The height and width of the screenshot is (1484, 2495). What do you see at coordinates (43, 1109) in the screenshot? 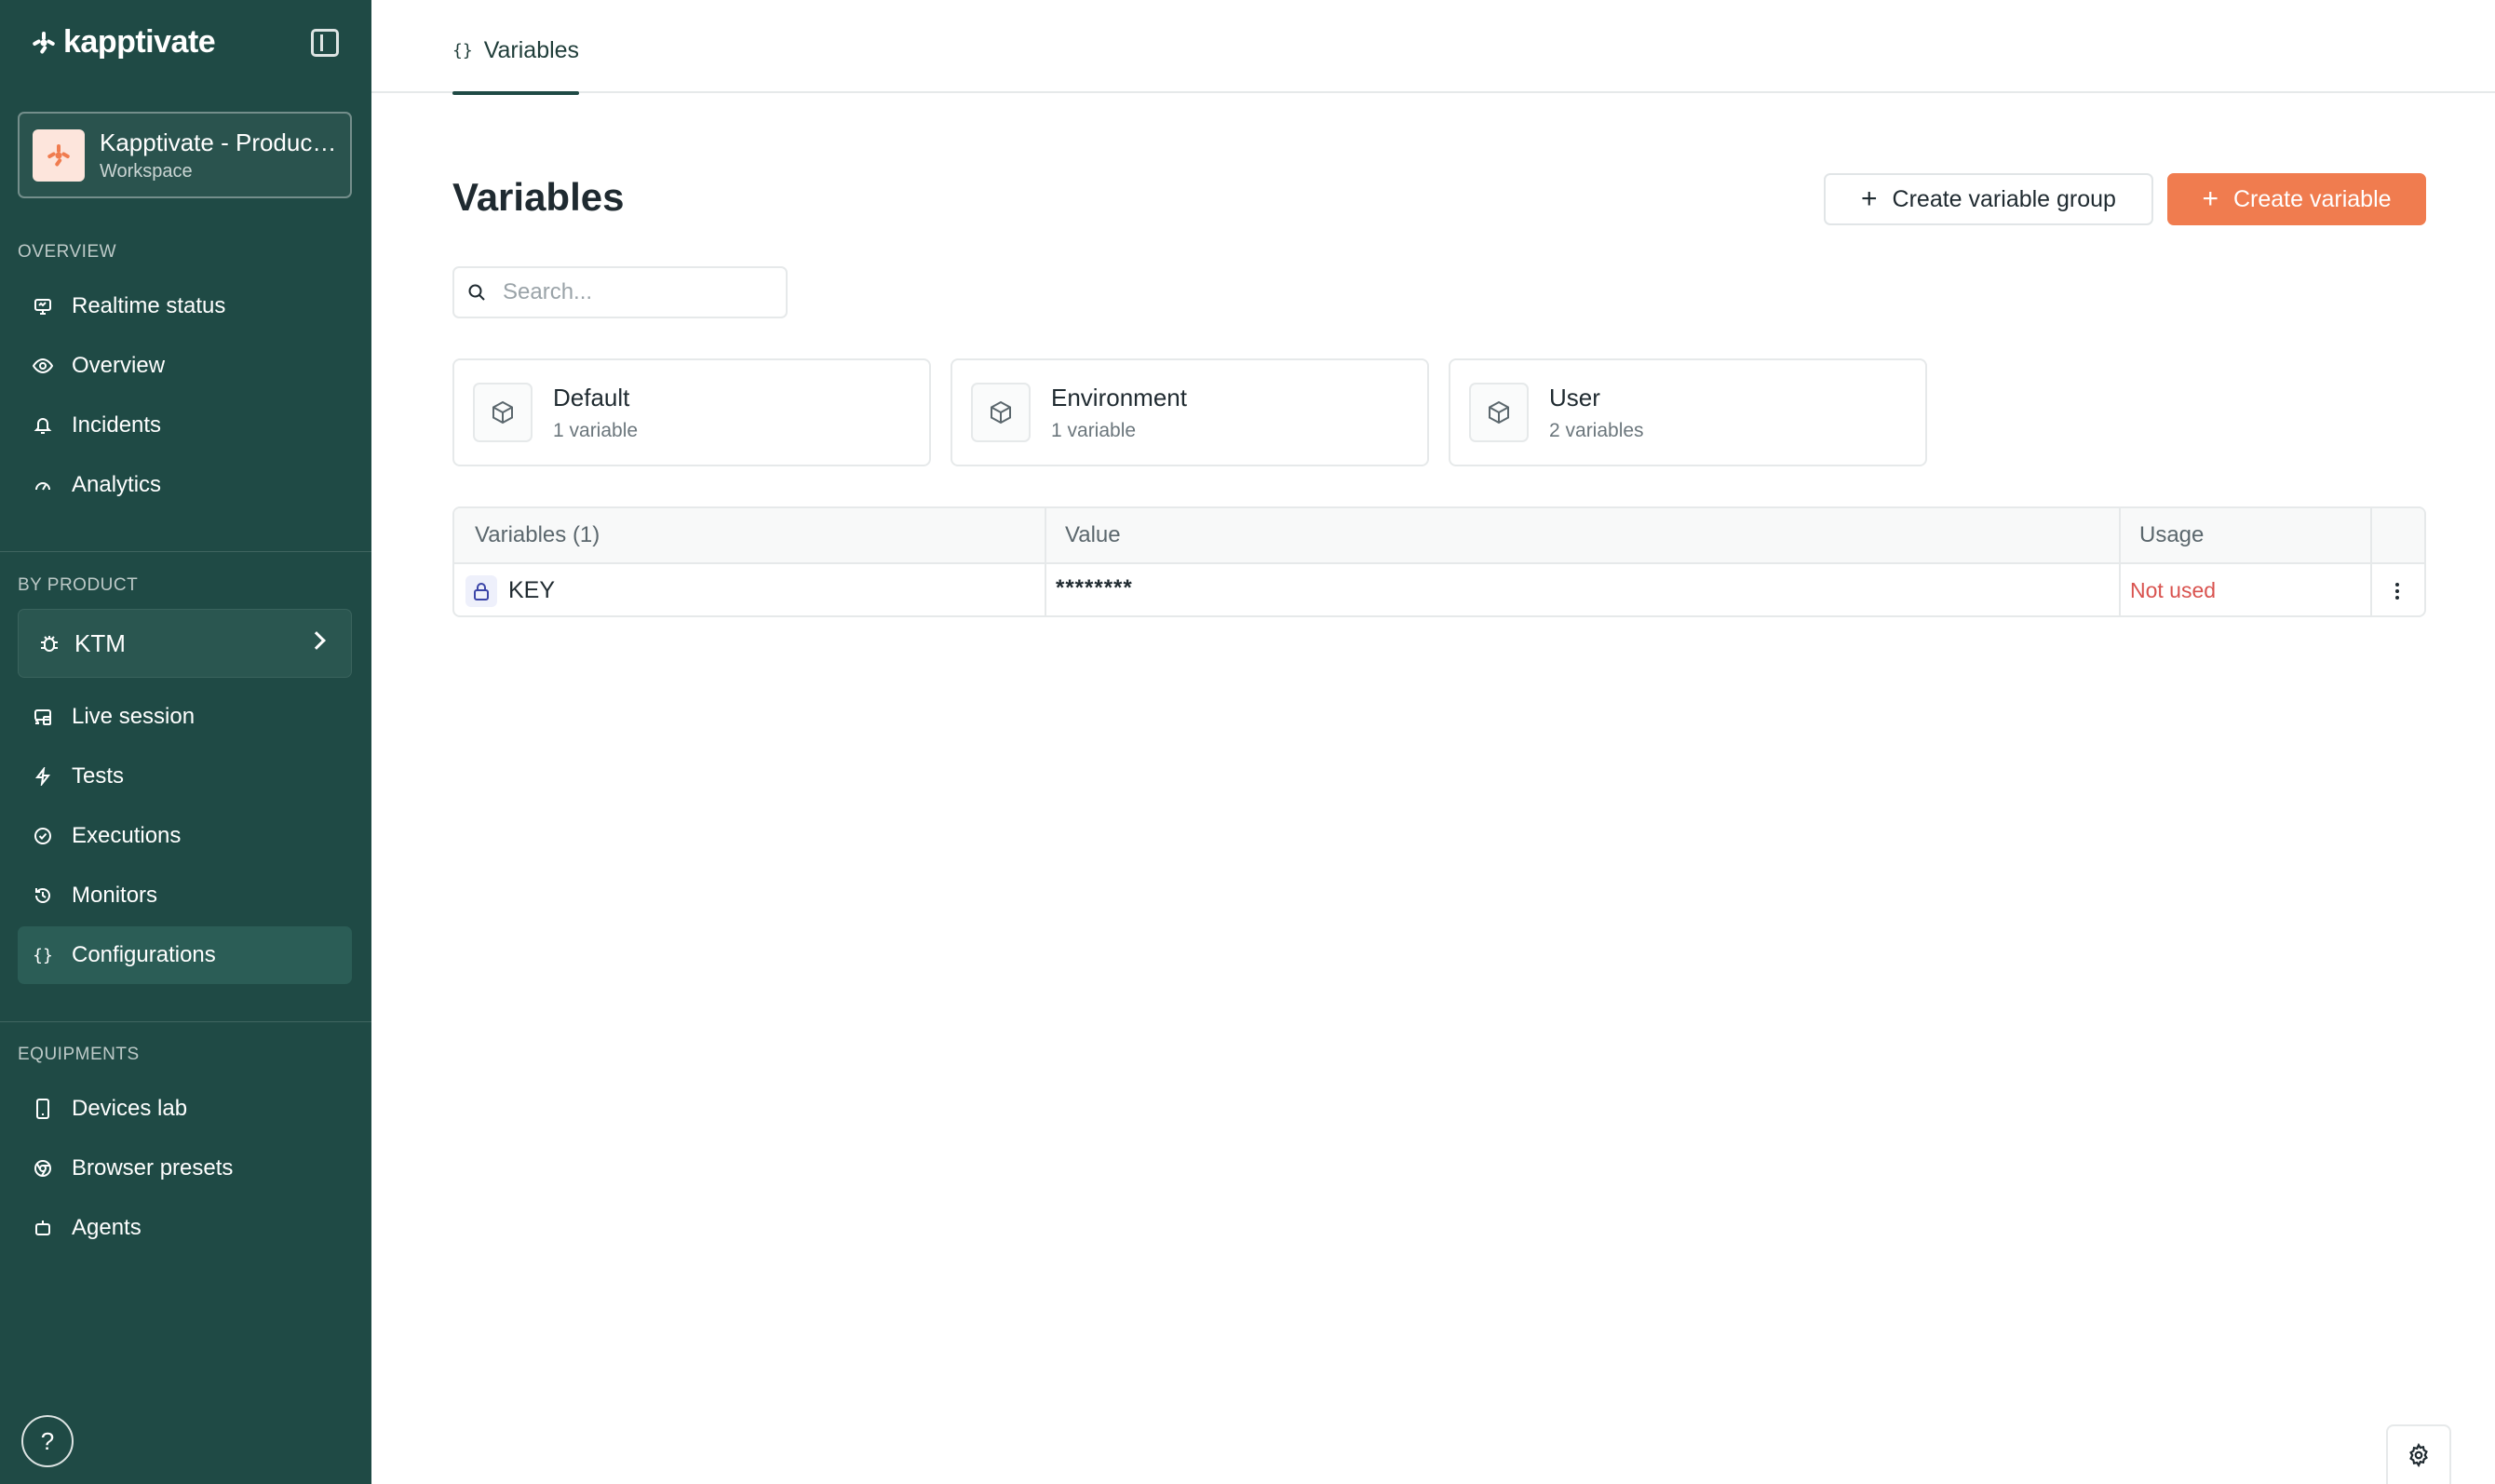
I see `phone-icon` at bounding box center [43, 1109].